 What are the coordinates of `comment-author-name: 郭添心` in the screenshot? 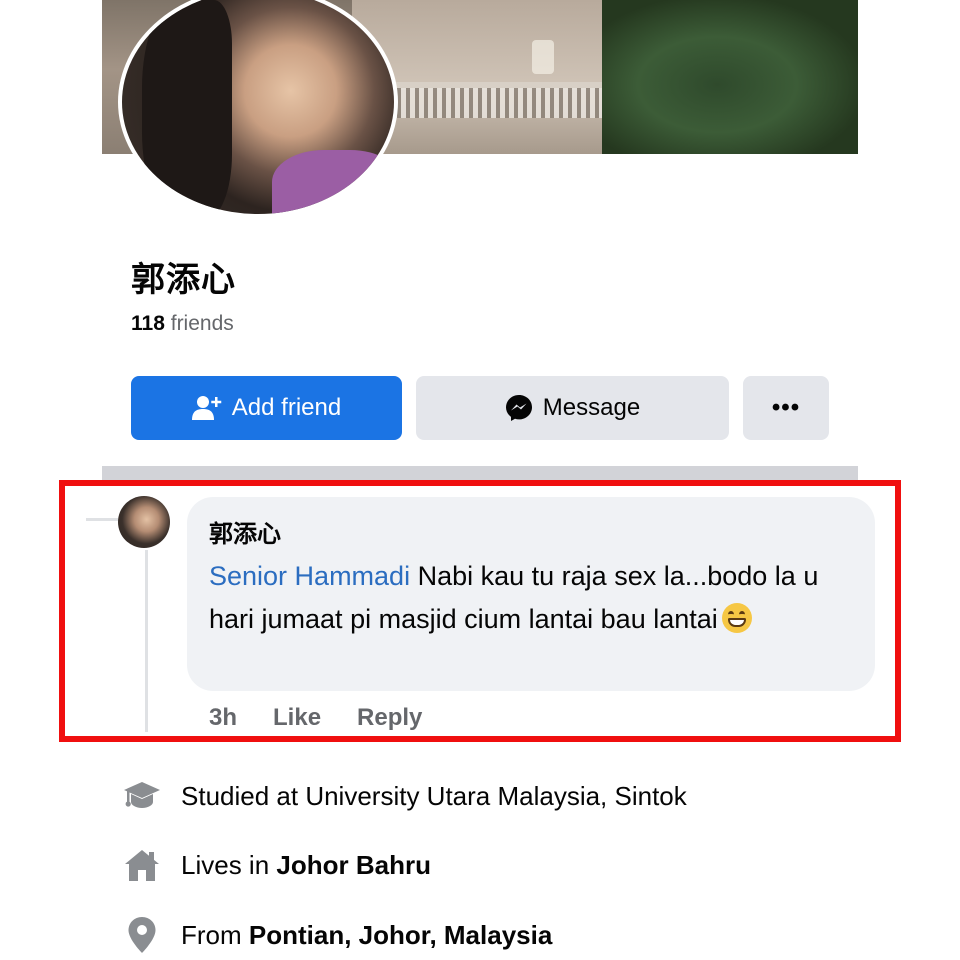 It's located at (245, 531).